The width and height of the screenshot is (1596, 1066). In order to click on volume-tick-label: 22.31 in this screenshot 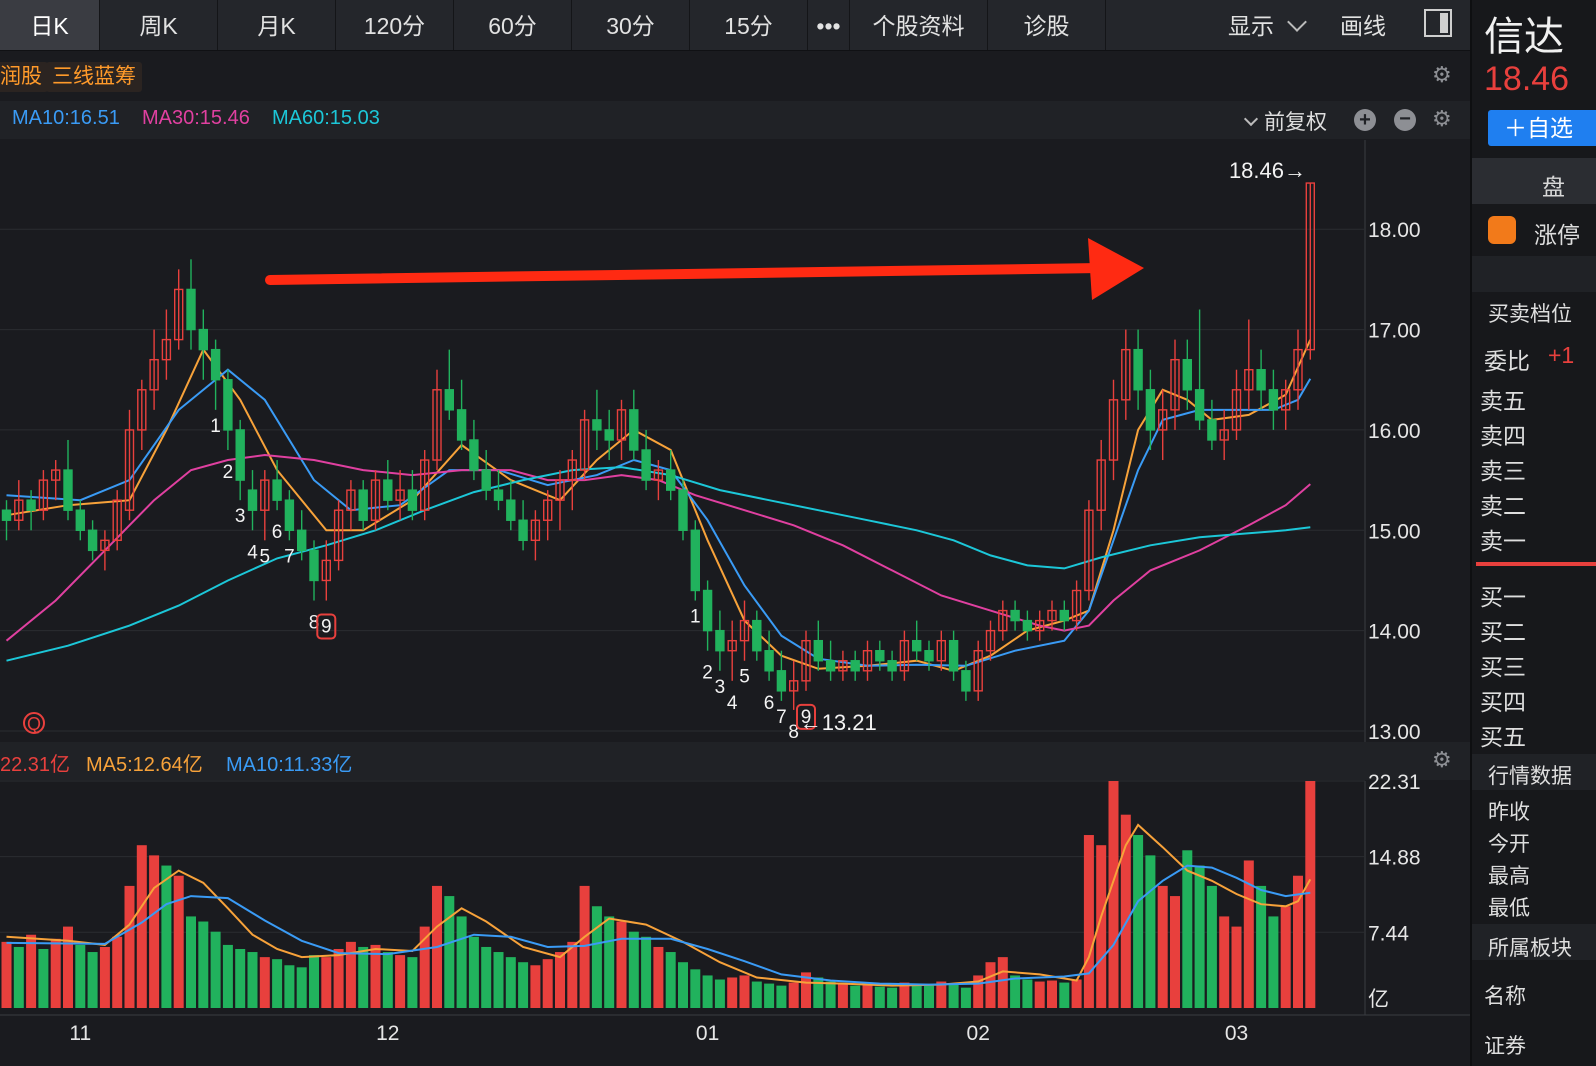, I will do `click(1394, 782)`.